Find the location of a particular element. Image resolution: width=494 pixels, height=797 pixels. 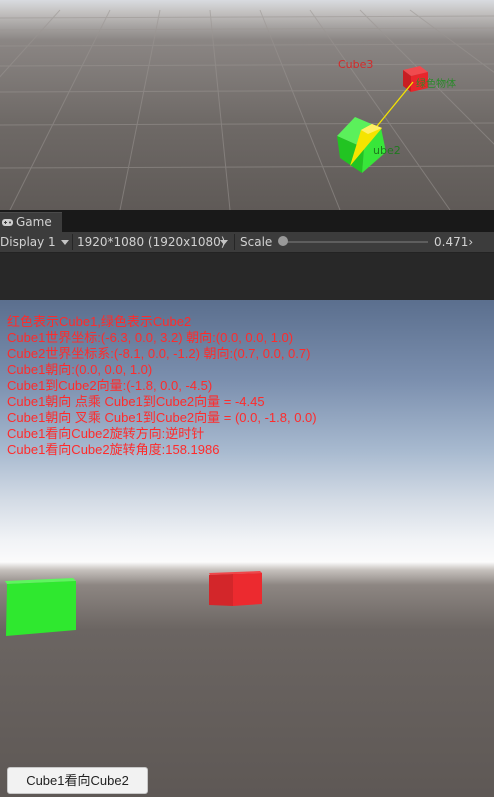

info-line: Cube1看向Cube2旋转方向:逆时针 is located at coordinates (106, 433).